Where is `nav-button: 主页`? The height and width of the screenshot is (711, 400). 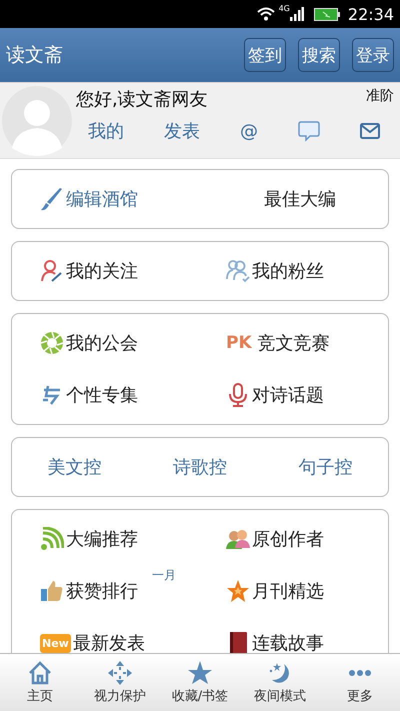 nav-button: 主页 is located at coordinates (40, 682).